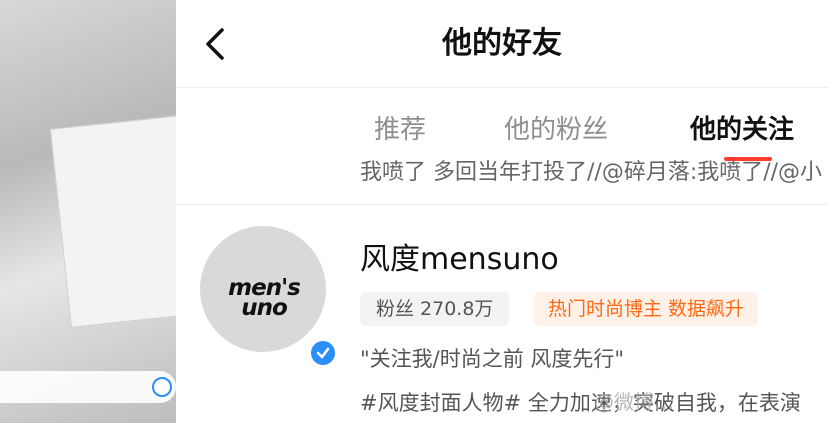 The image size is (828, 423). I want to click on tab-his-following: 他的关注, so click(742, 130).